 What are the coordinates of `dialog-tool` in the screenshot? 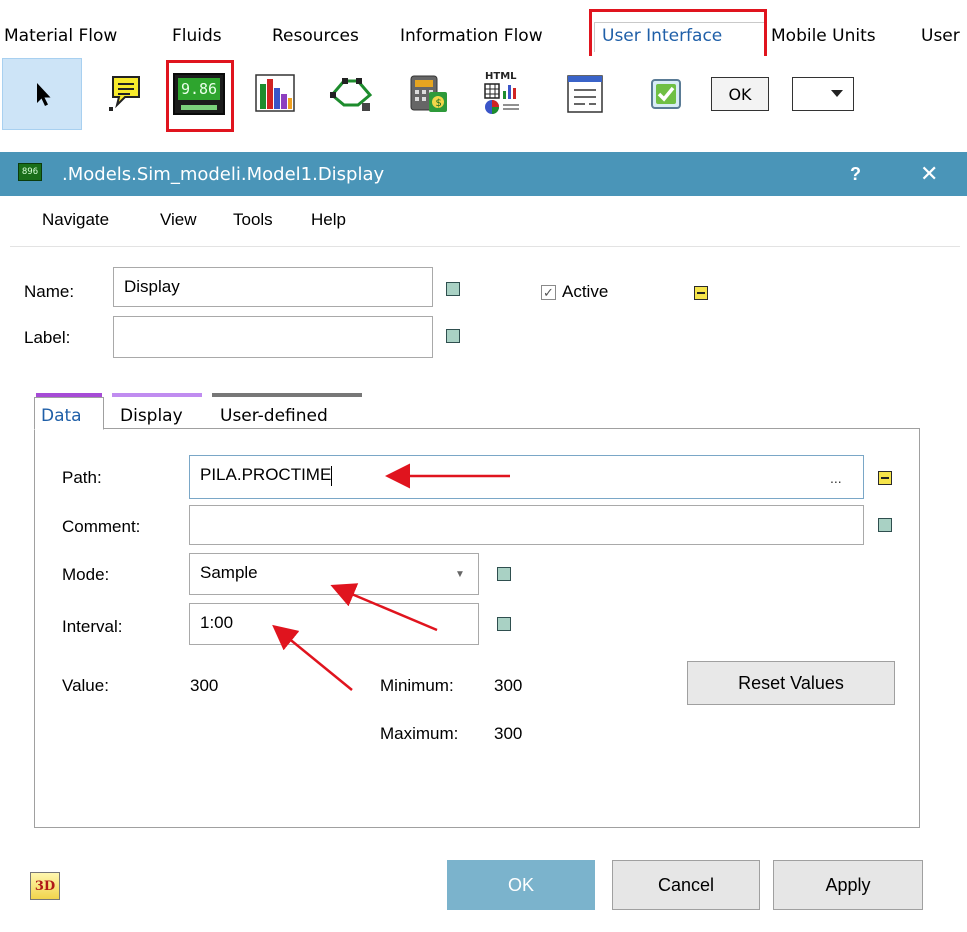 It's located at (585, 94).